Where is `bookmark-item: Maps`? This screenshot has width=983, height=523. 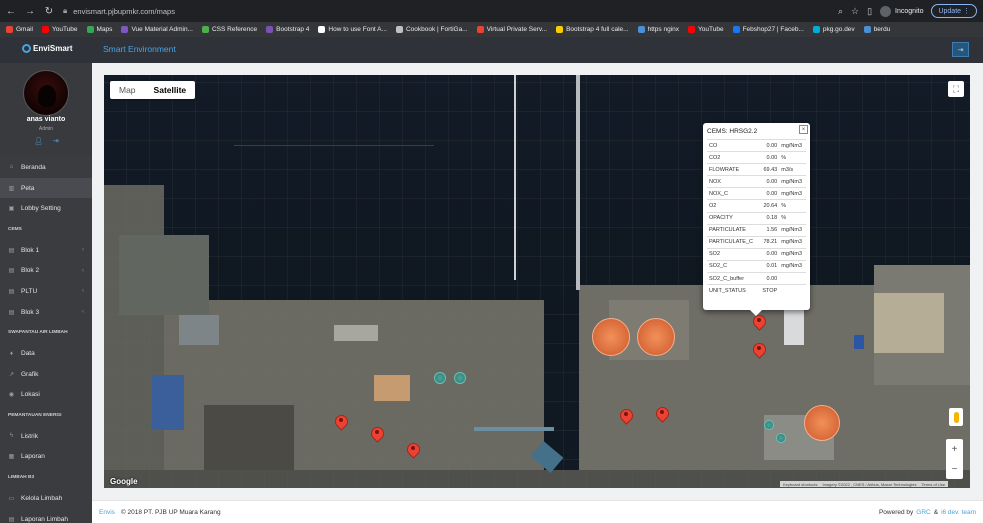
bookmark-item: Maps is located at coordinates (99, 29).